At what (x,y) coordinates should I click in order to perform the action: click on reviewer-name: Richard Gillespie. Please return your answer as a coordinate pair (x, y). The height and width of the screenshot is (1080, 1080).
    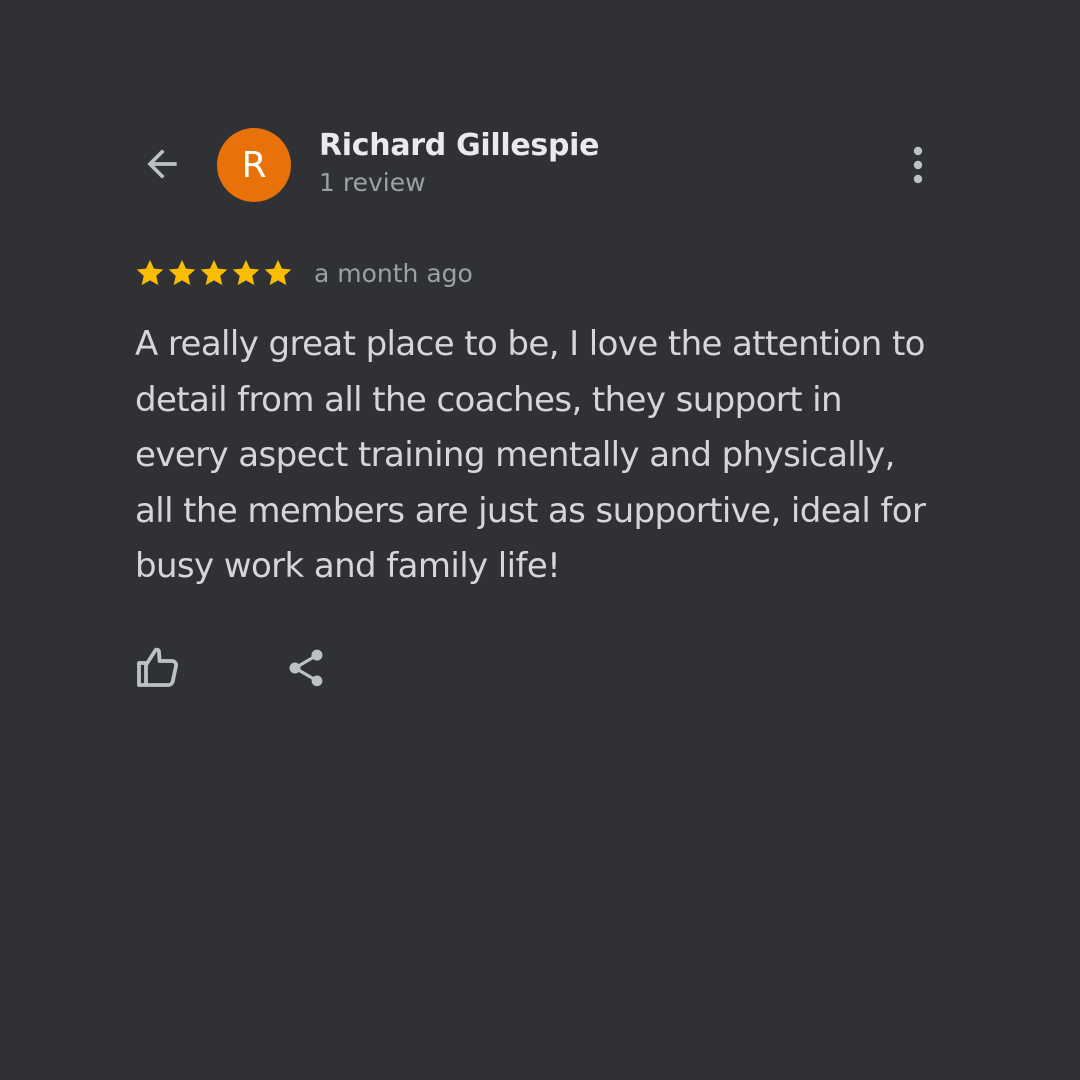
    Looking at the image, I should click on (459, 145).